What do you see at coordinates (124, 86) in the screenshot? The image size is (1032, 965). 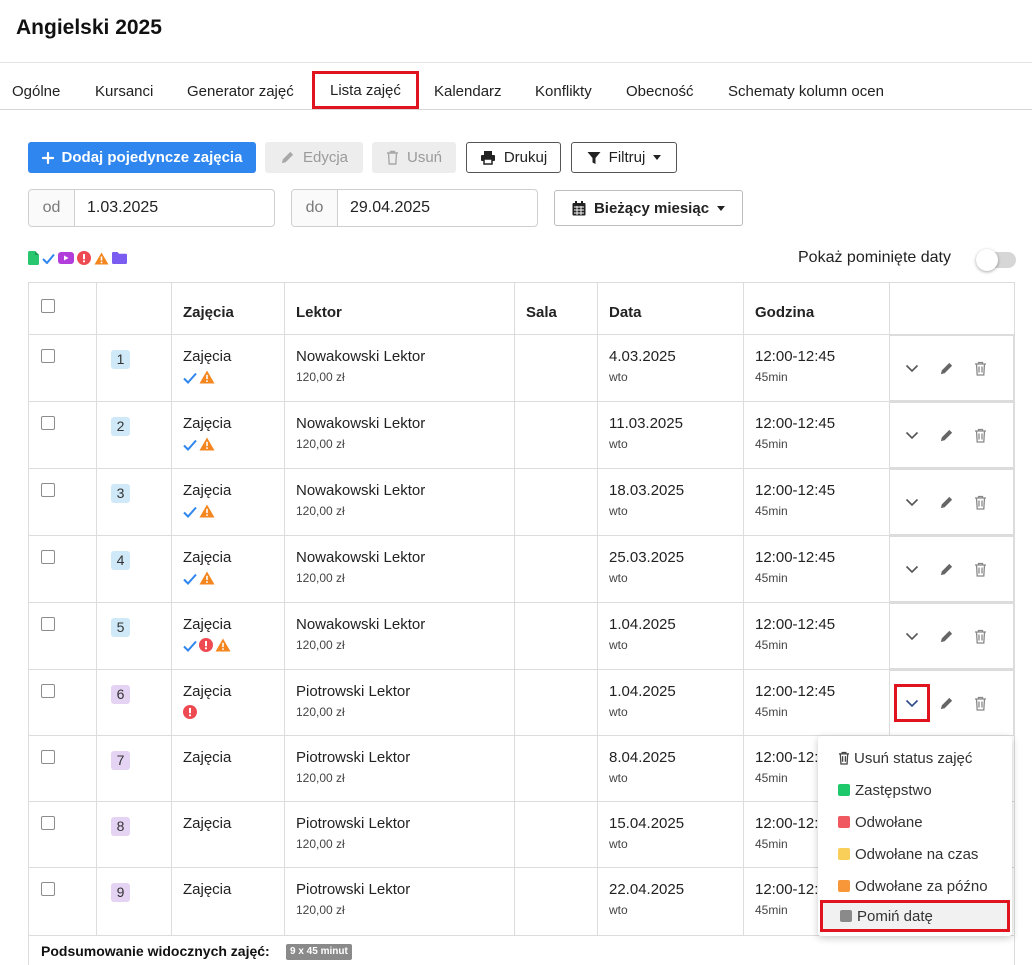 I see `tab-kursanci: Kursanci` at bounding box center [124, 86].